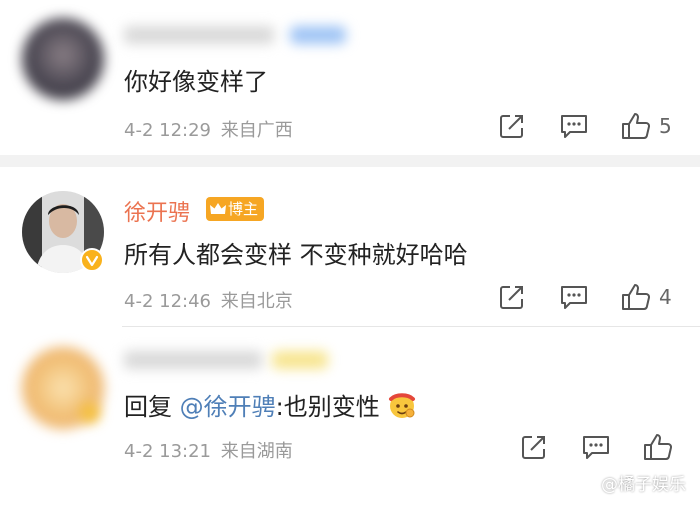 The image size is (700, 505). I want to click on comment-actions, so click(600, 447).